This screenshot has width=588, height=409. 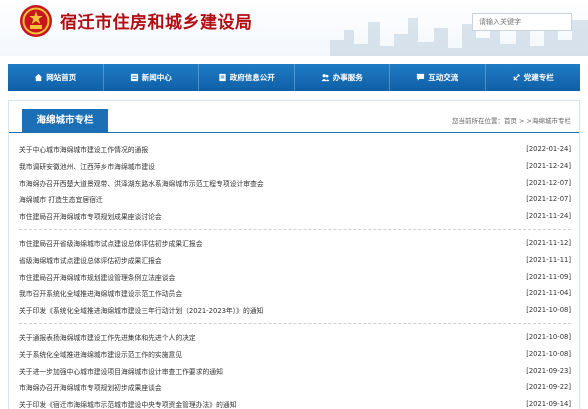 I want to click on main-nav: 网站首页 新闻中心 政府信息公开 办事服务 互动交流 党建专栏, so click(x=294, y=77).